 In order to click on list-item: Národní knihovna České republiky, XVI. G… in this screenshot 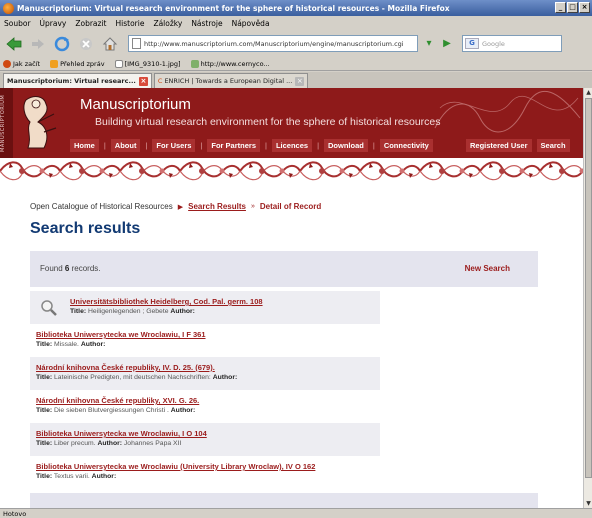, I will do `click(205, 406)`.